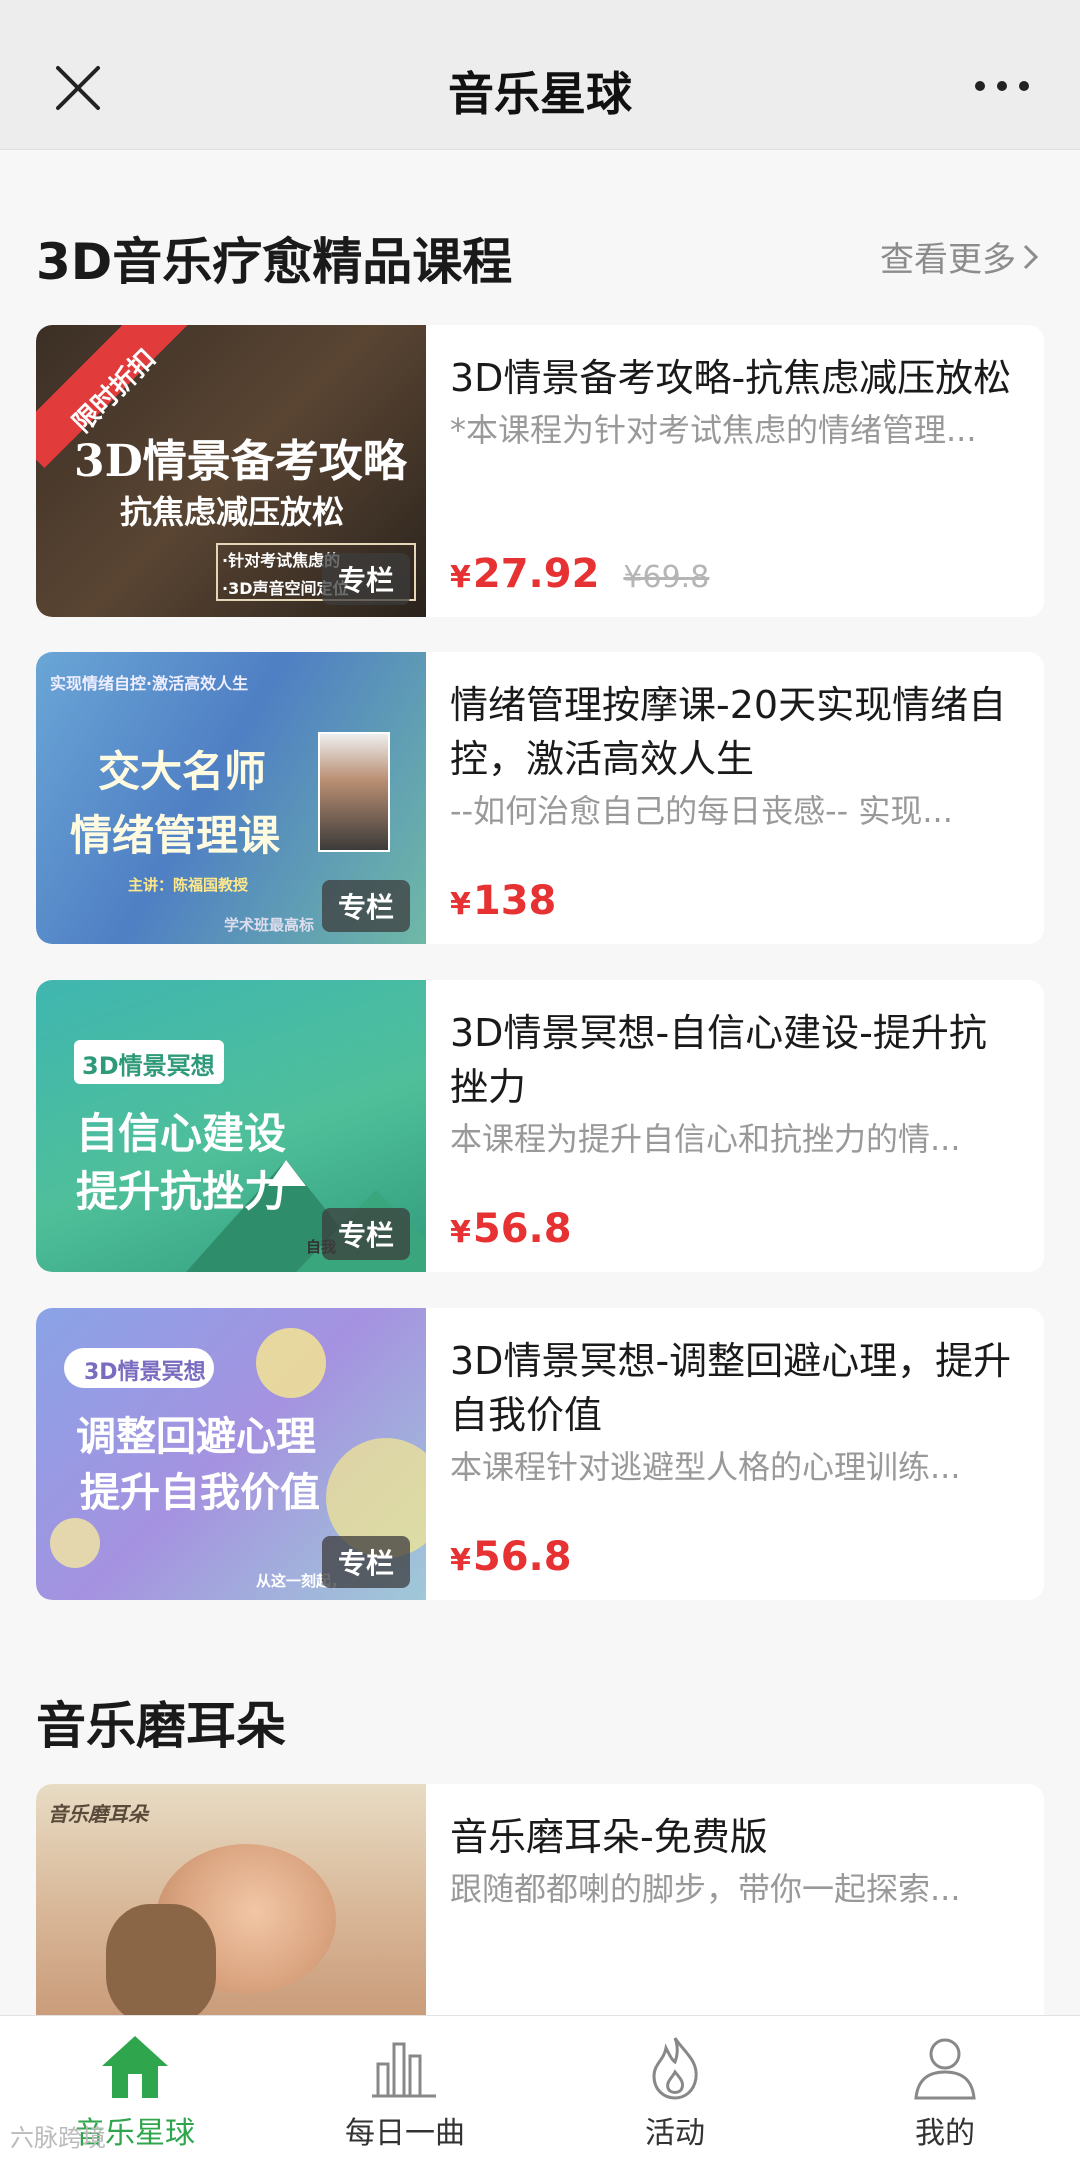  Describe the element at coordinates (1031, 256) in the screenshot. I see `chevron-right-icon` at that location.